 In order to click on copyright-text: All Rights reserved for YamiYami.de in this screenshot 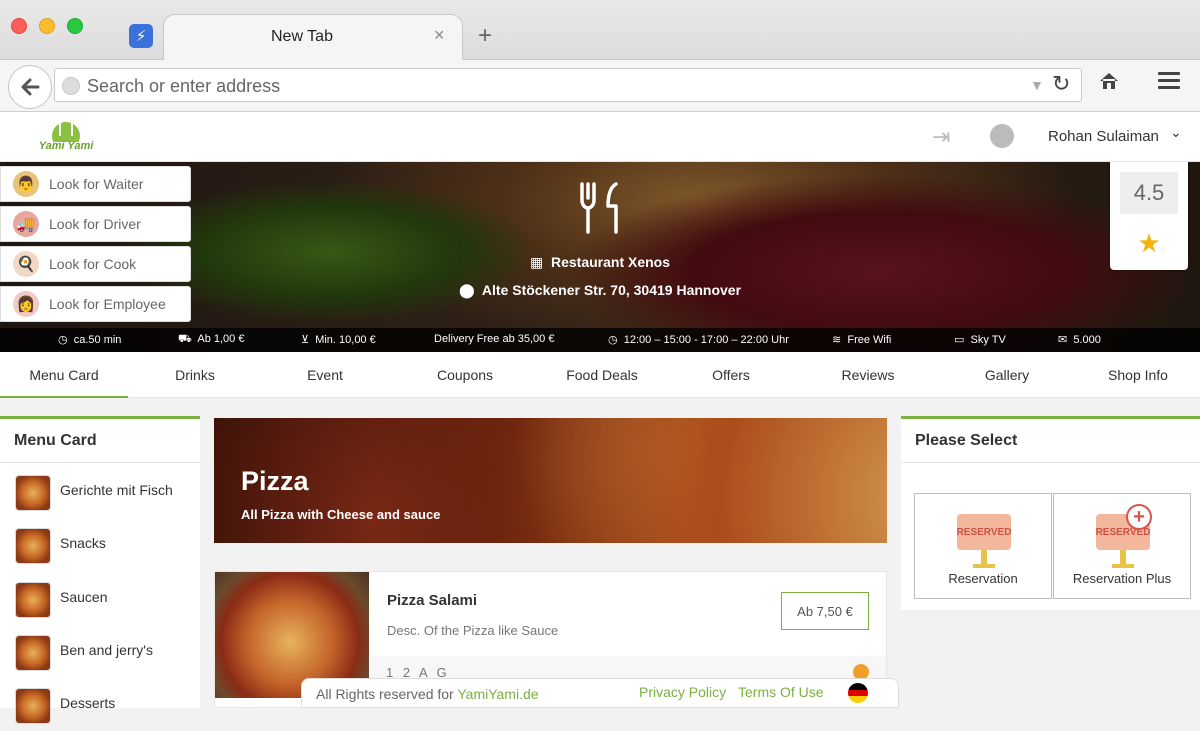, I will do `click(427, 694)`.